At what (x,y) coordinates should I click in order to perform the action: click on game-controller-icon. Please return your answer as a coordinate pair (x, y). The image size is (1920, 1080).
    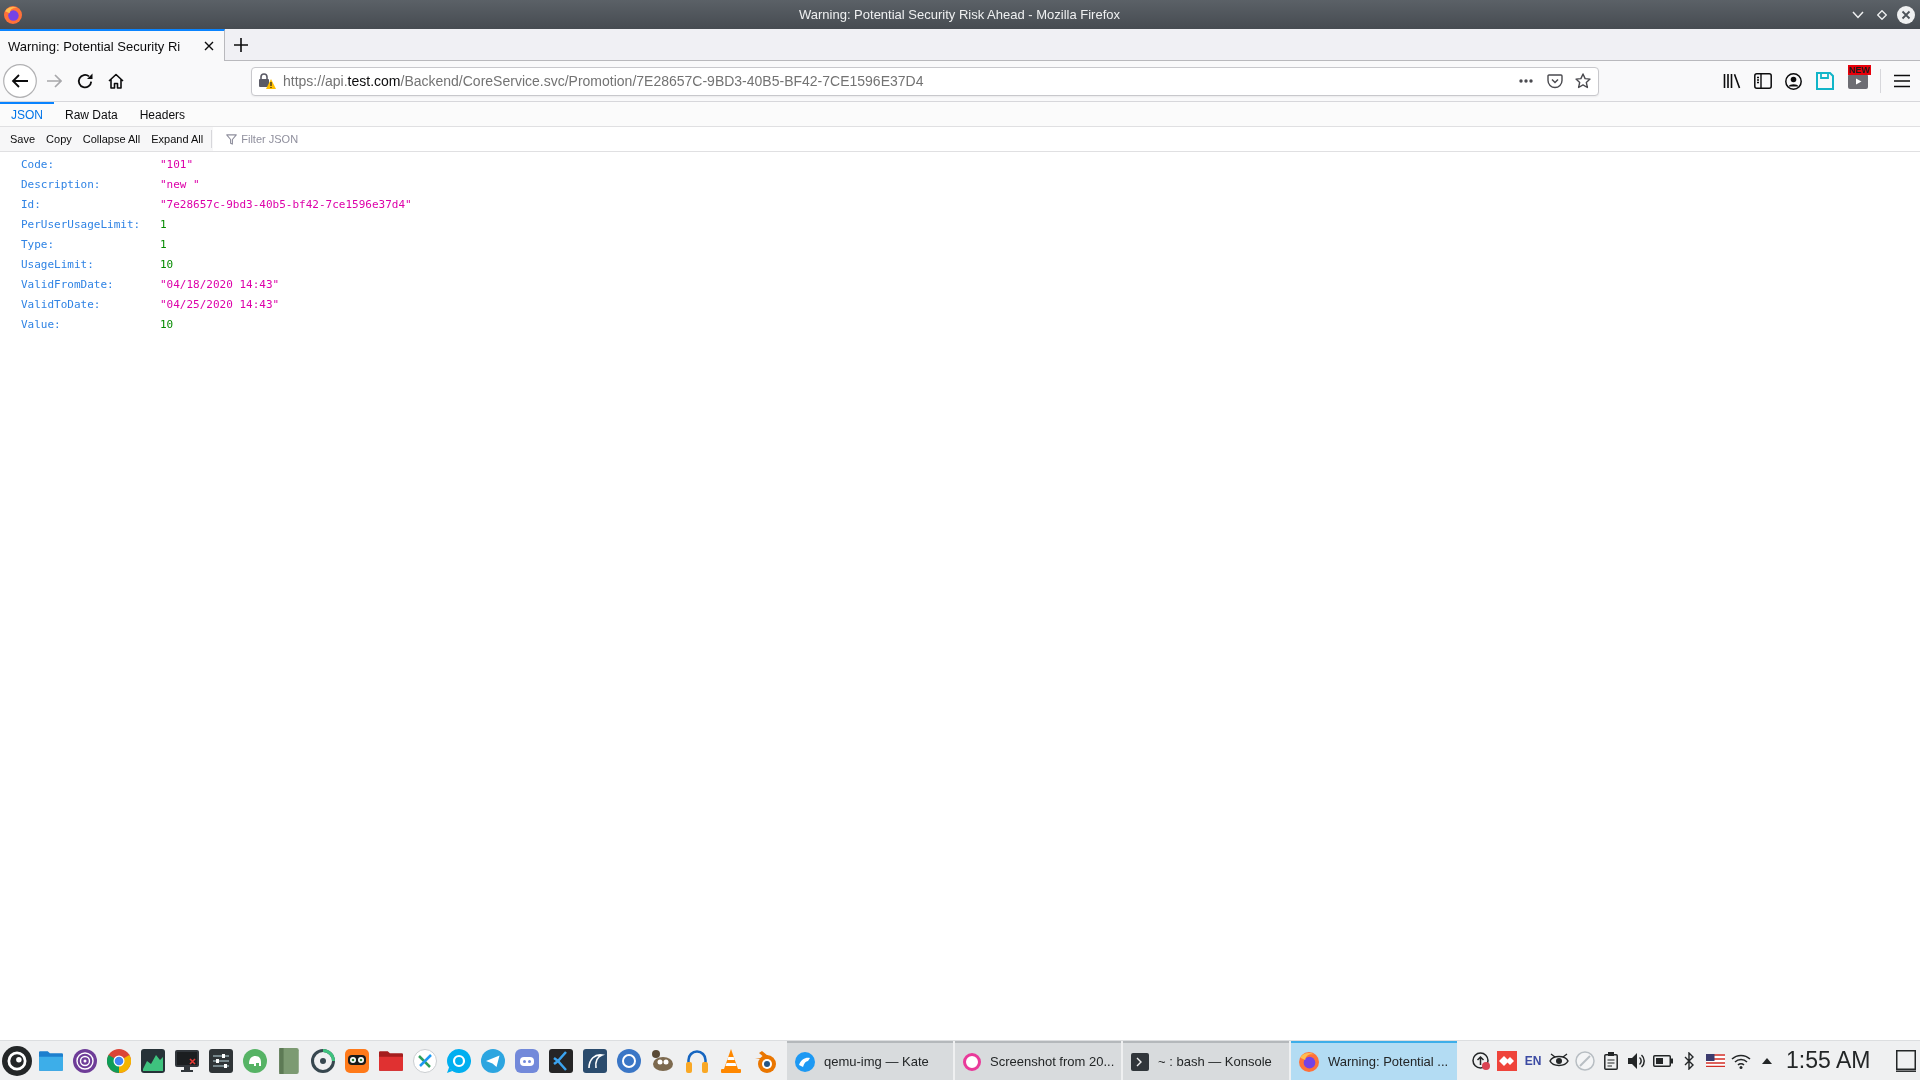
    Looking at the image, I should click on (527, 1060).